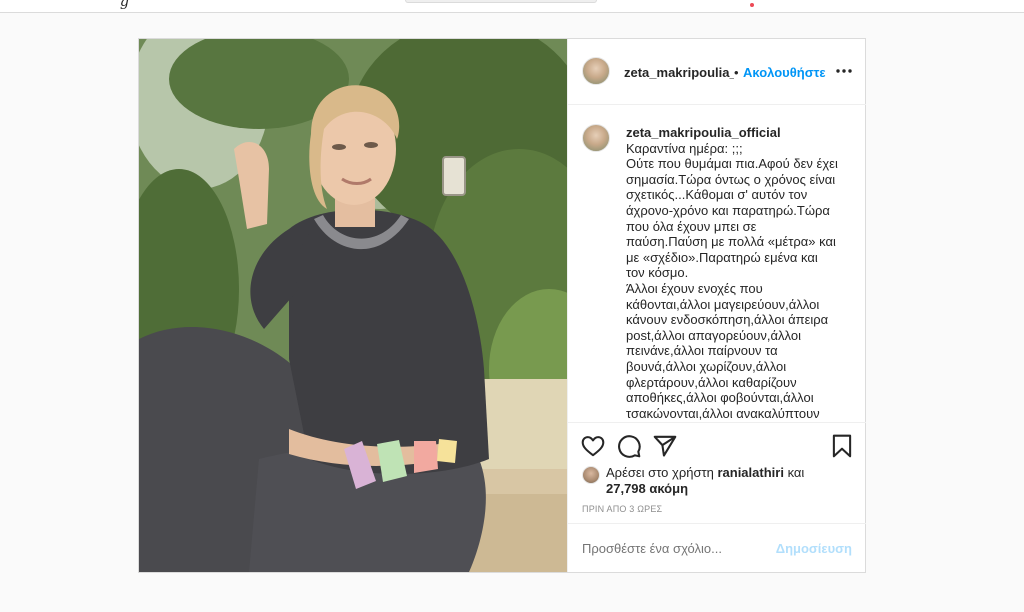 The height and width of the screenshot is (612, 1024). What do you see at coordinates (660, 472) in the screenshot?
I see `likes-prefix: Αρέσει στο χρήστη` at bounding box center [660, 472].